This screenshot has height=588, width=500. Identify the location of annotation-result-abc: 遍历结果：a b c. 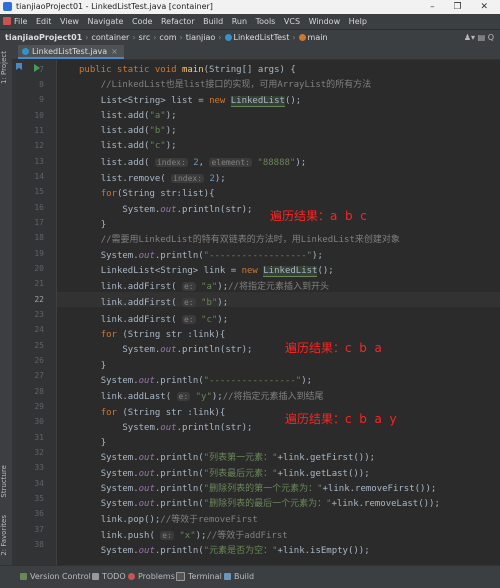
(318, 216).